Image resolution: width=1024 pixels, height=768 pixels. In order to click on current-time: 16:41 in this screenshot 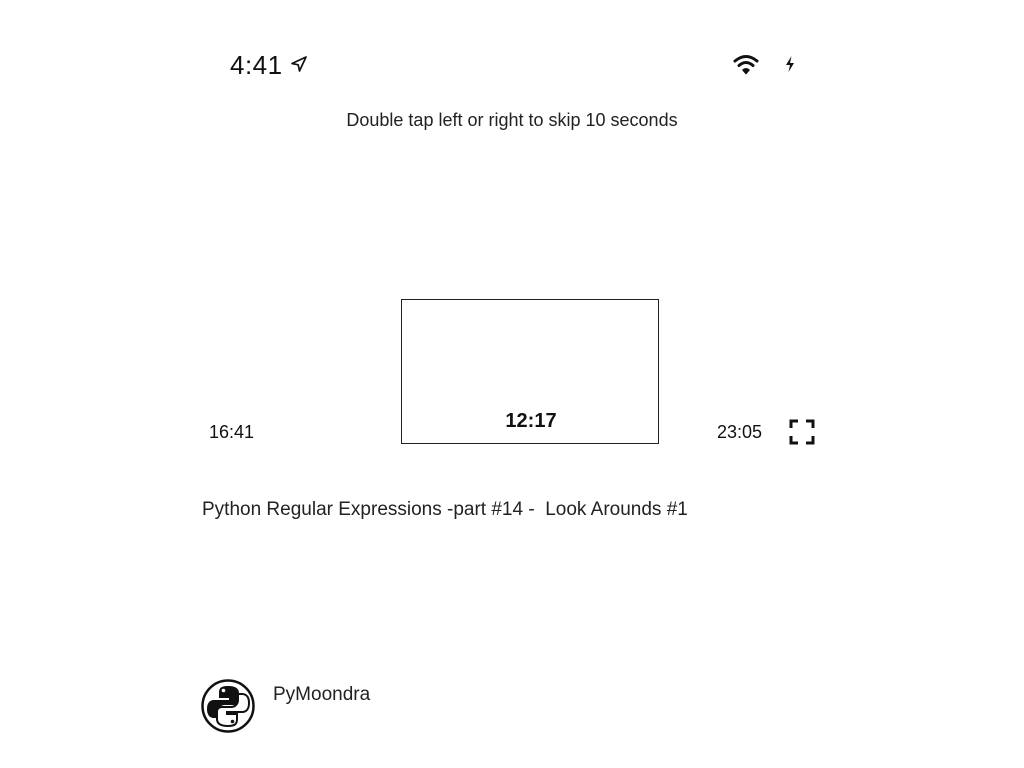, I will do `click(232, 432)`.